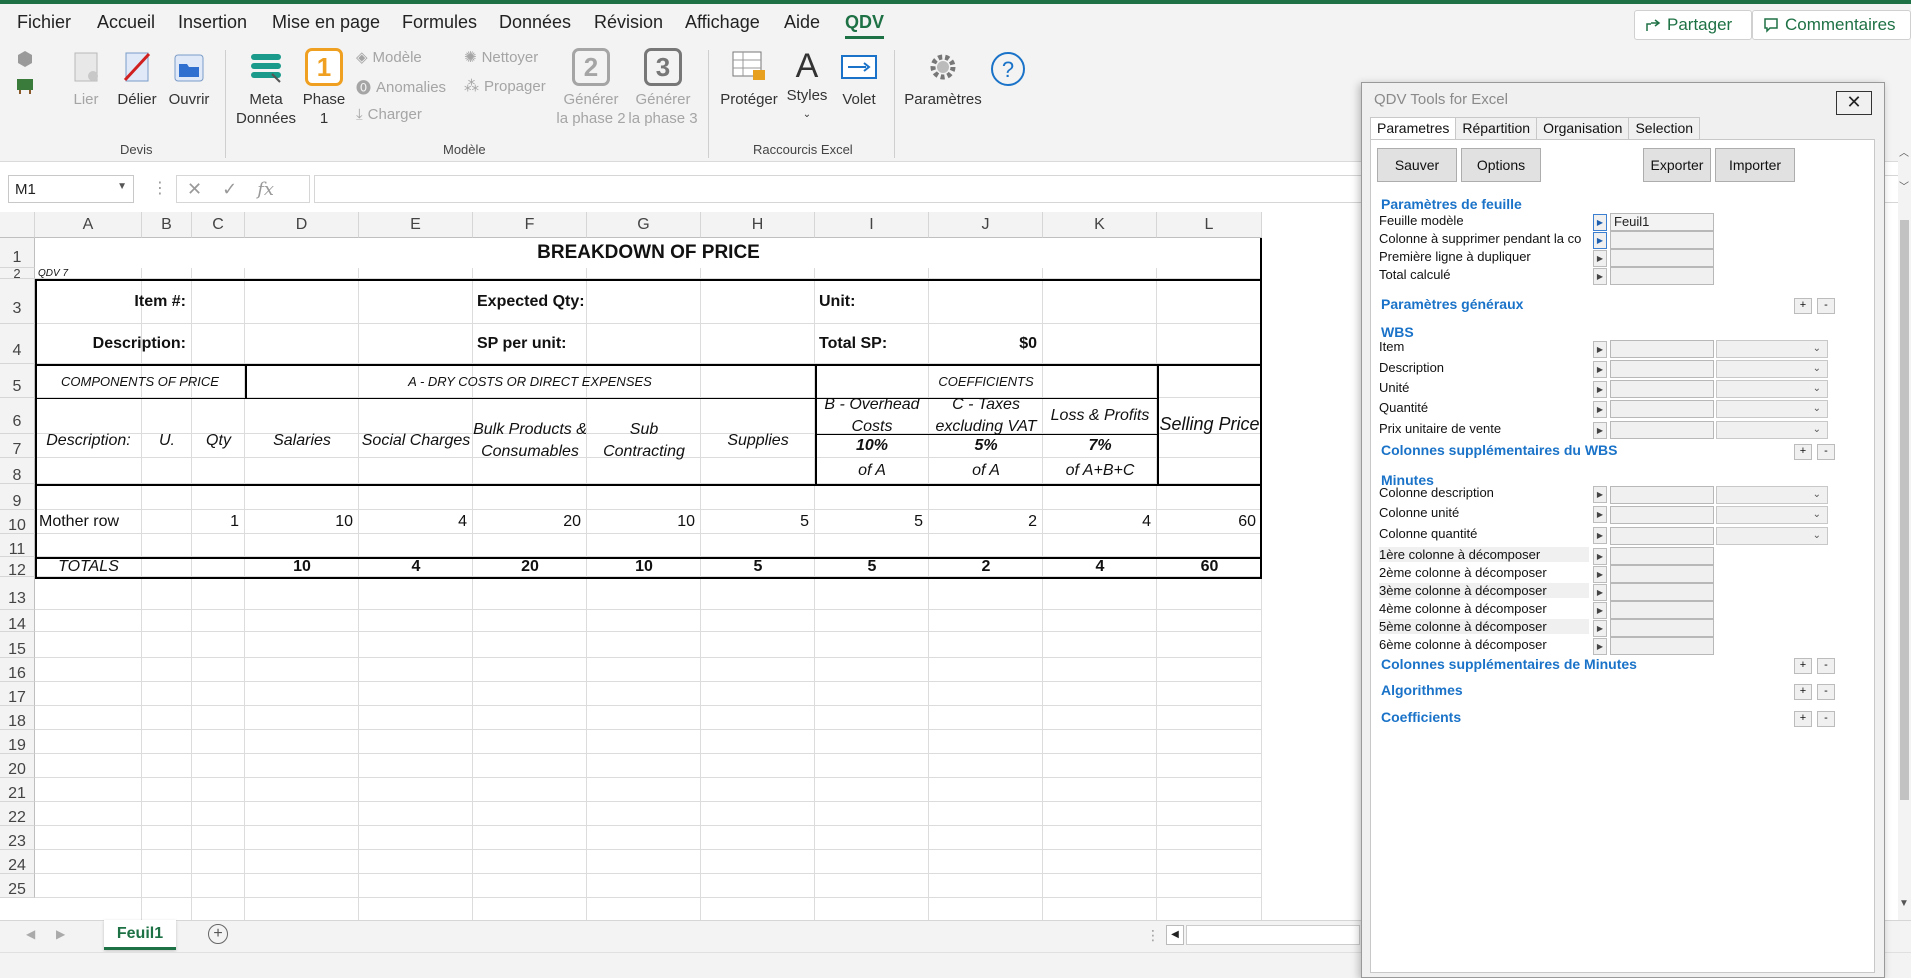 The height and width of the screenshot is (978, 1911). What do you see at coordinates (1175, 935) in the screenshot?
I see `hscroll-left-icon: ◀` at bounding box center [1175, 935].